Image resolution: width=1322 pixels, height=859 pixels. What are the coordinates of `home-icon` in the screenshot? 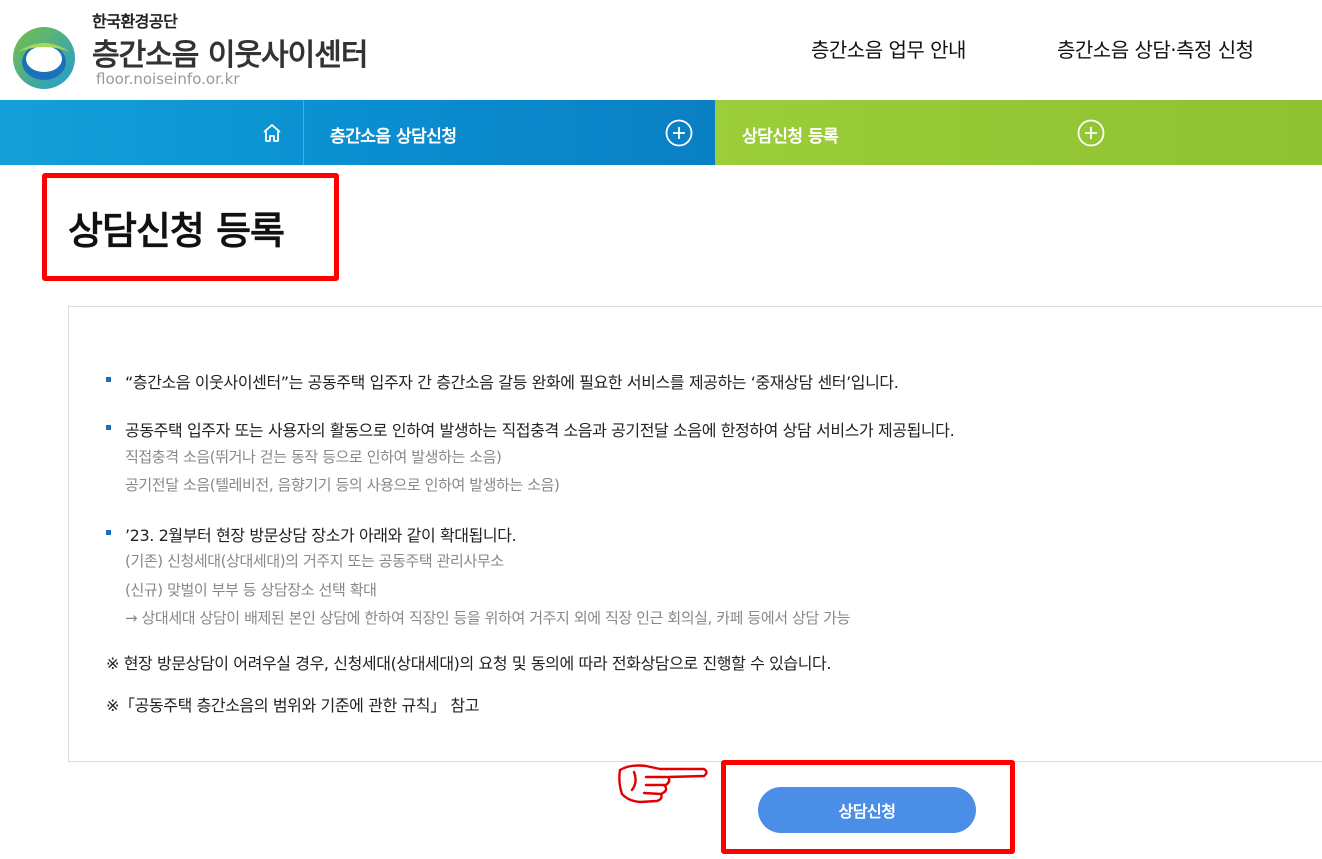 It's located at (271, 132).